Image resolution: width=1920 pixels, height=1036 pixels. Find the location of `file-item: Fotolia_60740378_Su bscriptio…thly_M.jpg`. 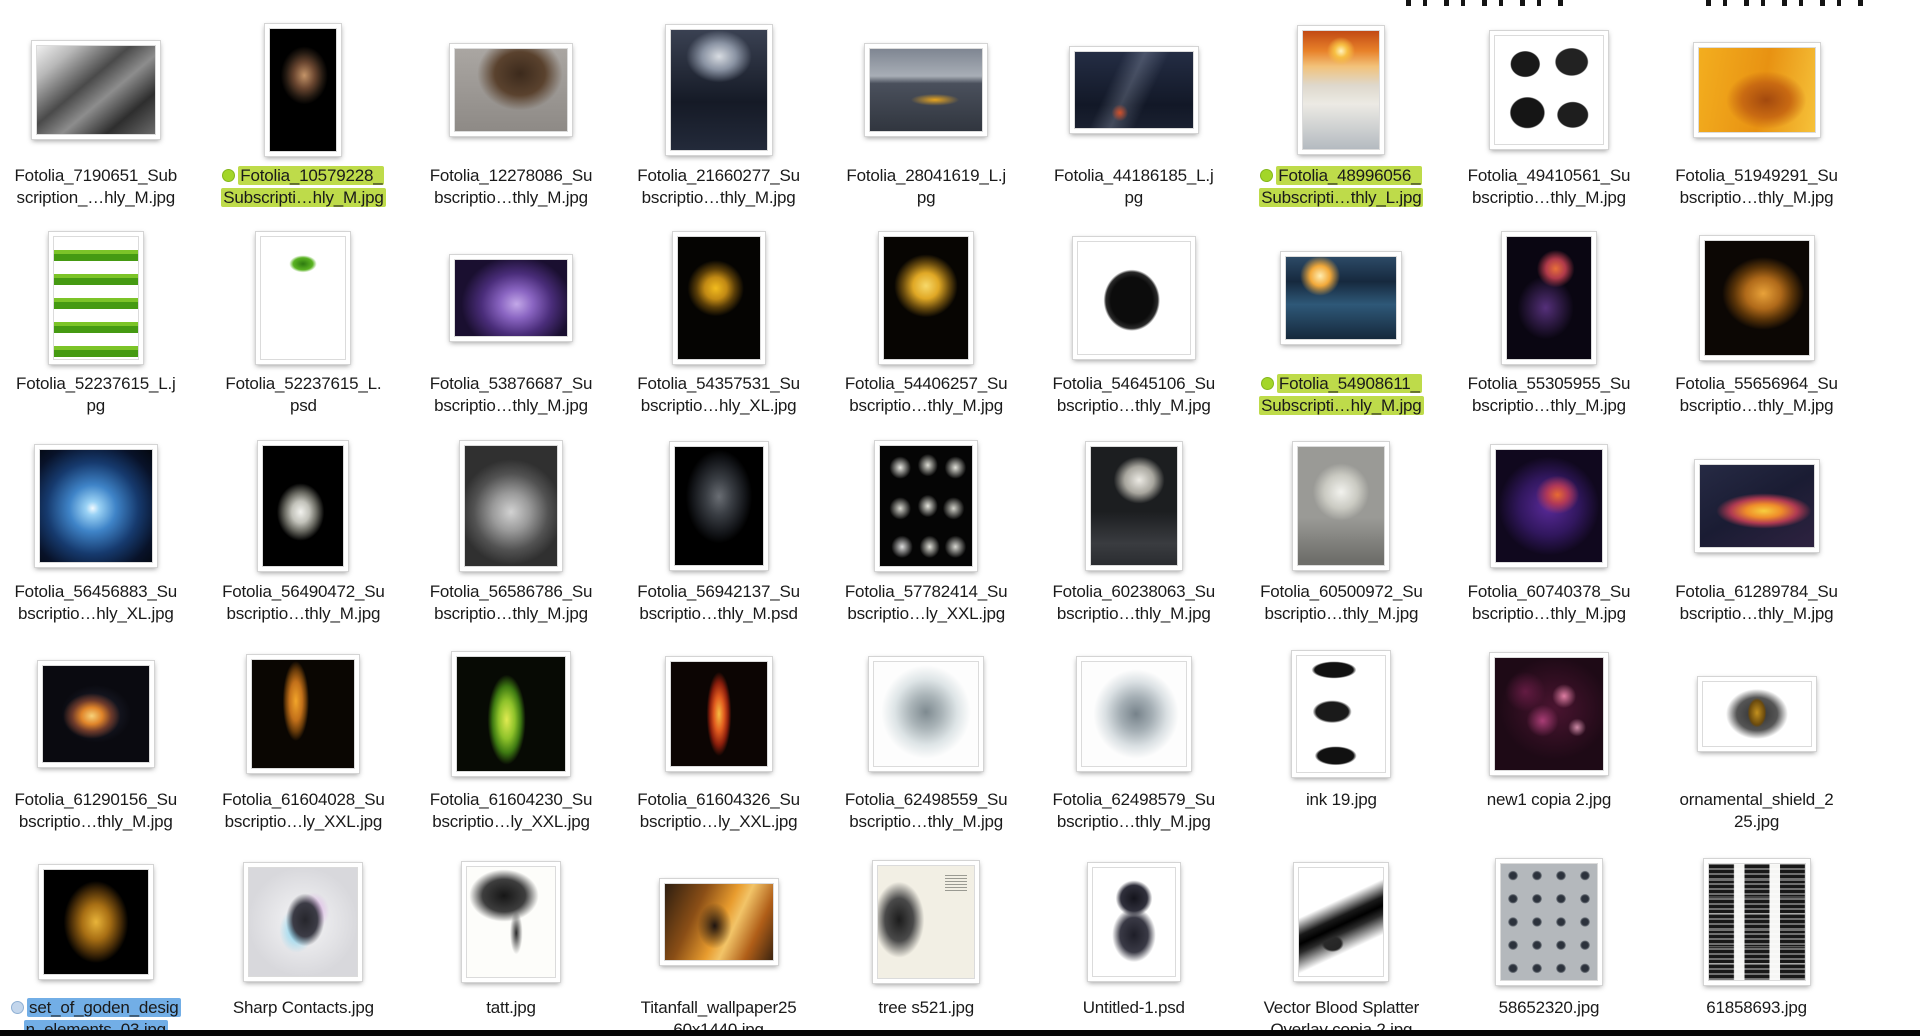

file-item: Fotolia_60740378_Su bscriptio…thly_M.jpg is located at coordinates (1549, 538).